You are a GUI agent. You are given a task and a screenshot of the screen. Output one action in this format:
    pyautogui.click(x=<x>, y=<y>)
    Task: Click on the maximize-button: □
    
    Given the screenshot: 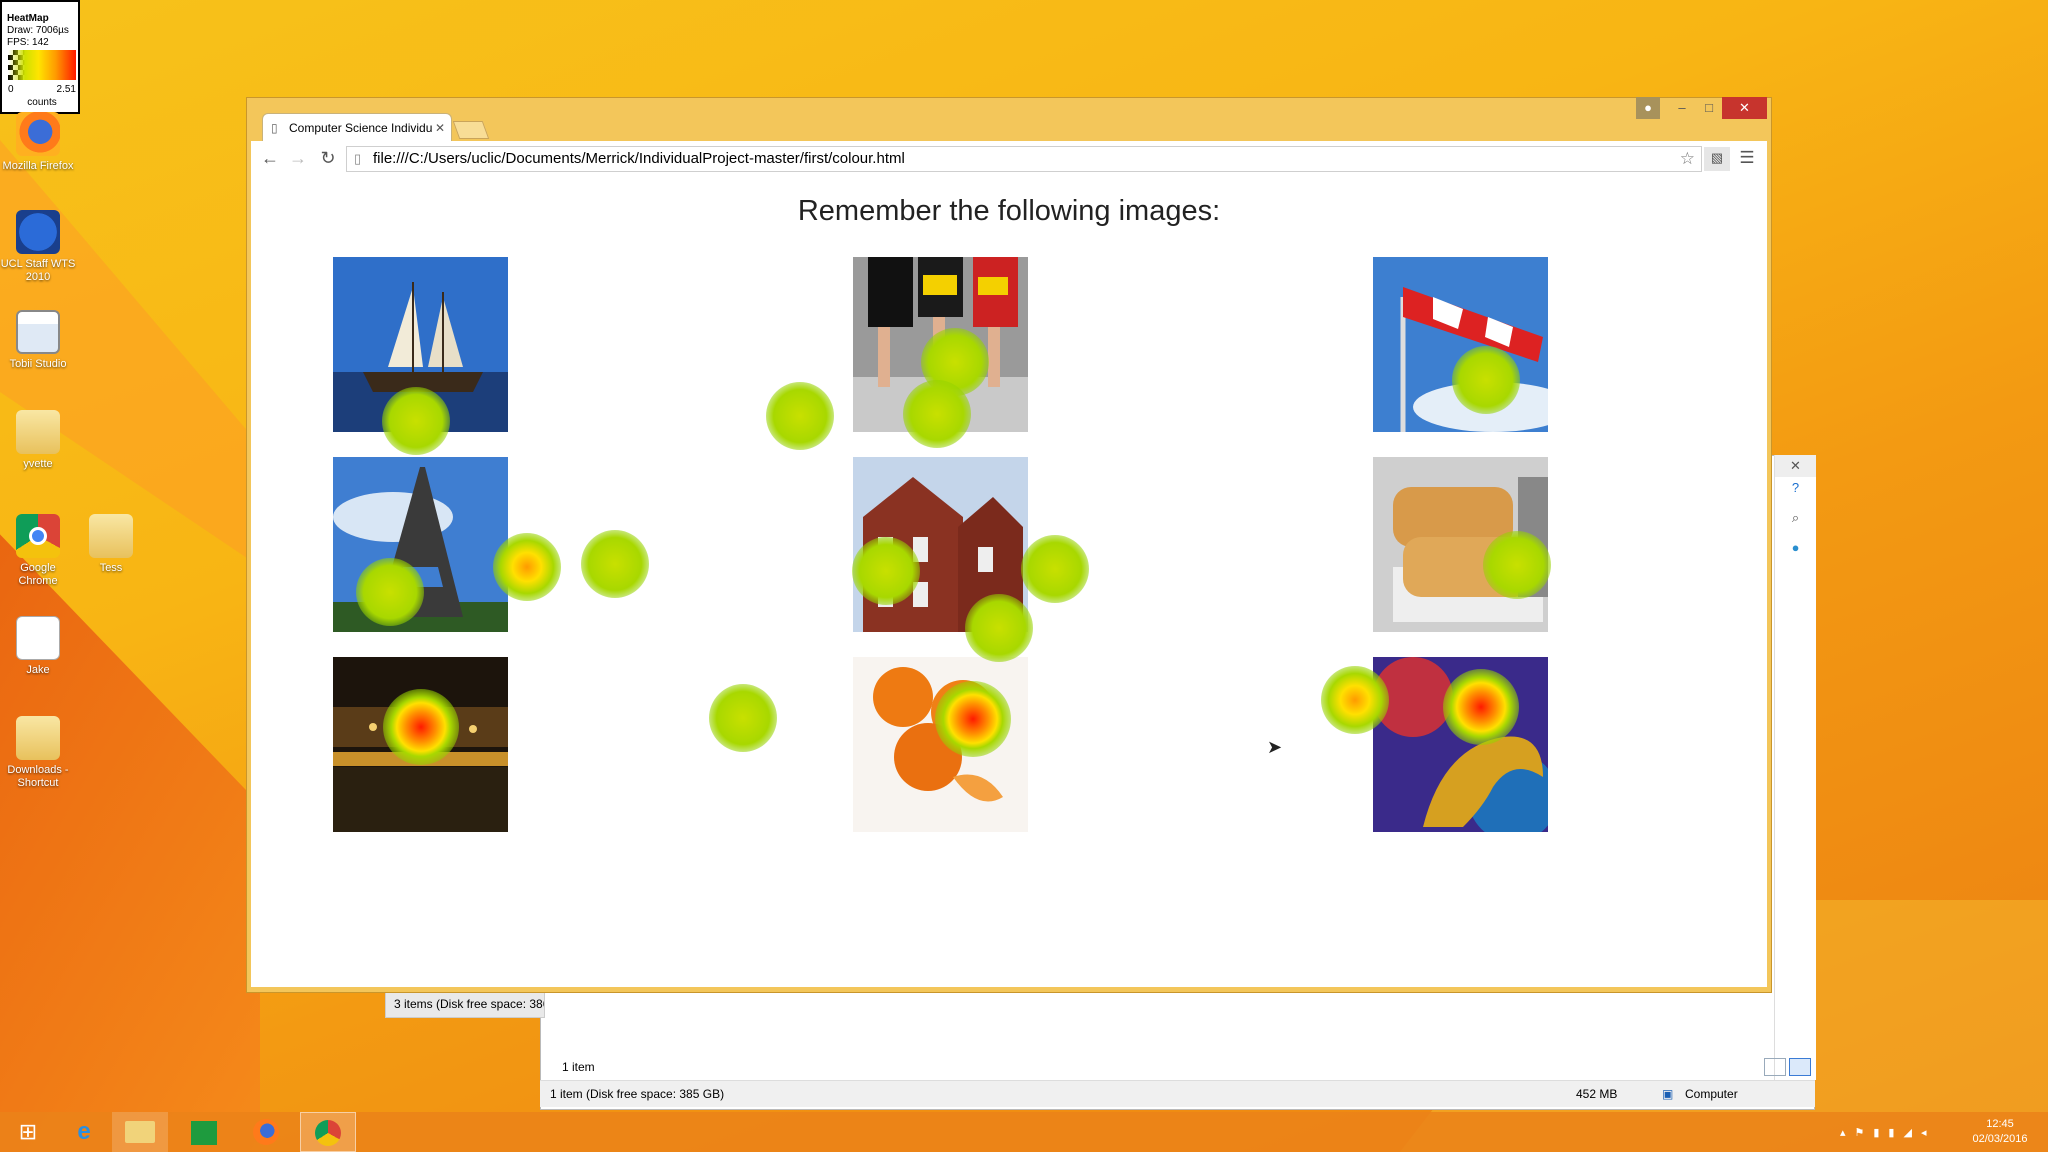 What is the action you would take?
    pyautogui.click(x=1709, y=108)
    